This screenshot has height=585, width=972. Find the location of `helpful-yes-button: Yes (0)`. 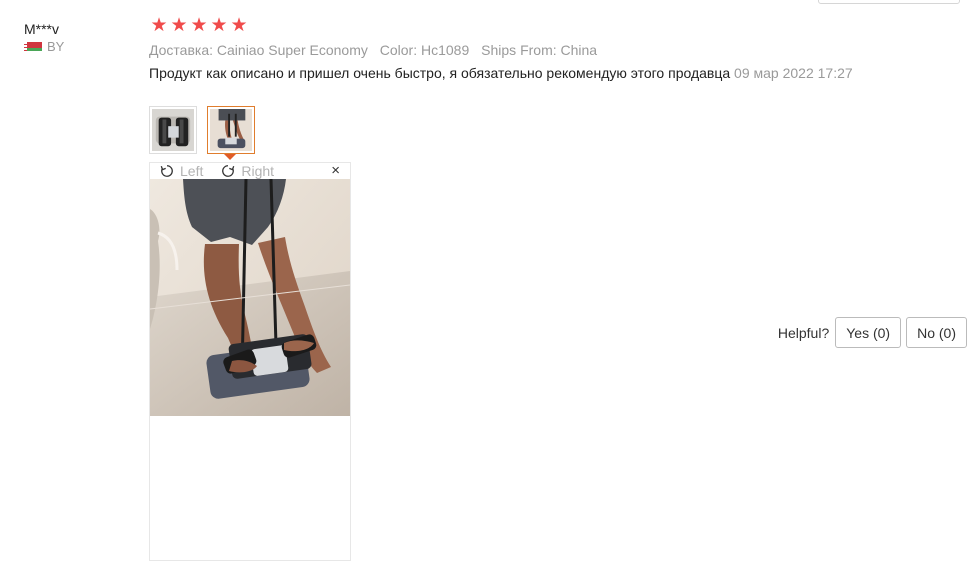

helpful-yes-button: Yes (0) is located at coordinates (868, 332).